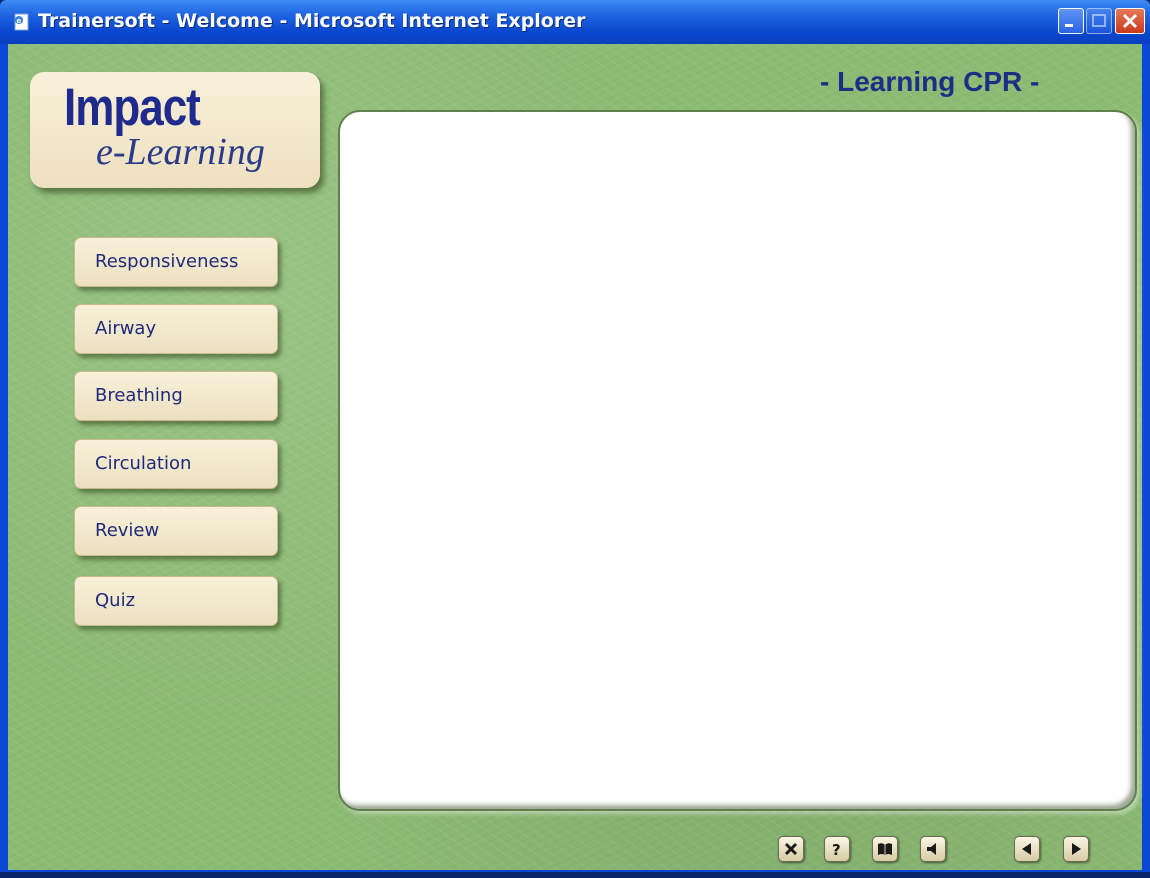 Image resolution: width=1150 pixels, height=878 pixels. I want to click on nav-review-button: Review, so click(176, 531).